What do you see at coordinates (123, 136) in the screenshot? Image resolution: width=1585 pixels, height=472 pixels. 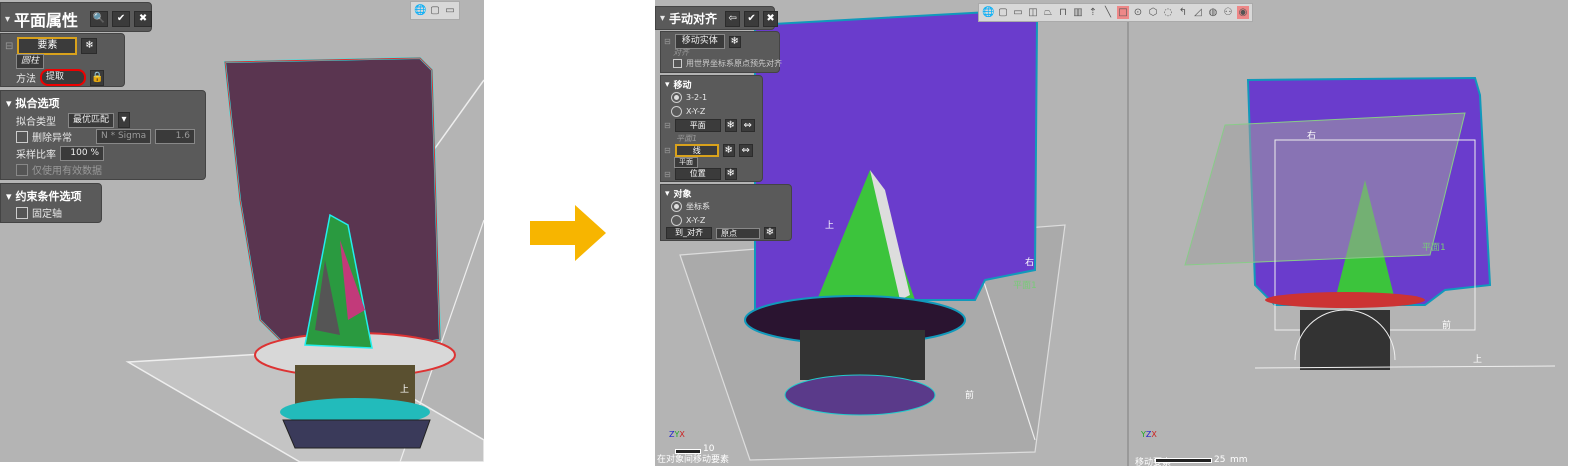 I see `sigma-dropdown: N * Sigma` at bounding box center [123, 136].